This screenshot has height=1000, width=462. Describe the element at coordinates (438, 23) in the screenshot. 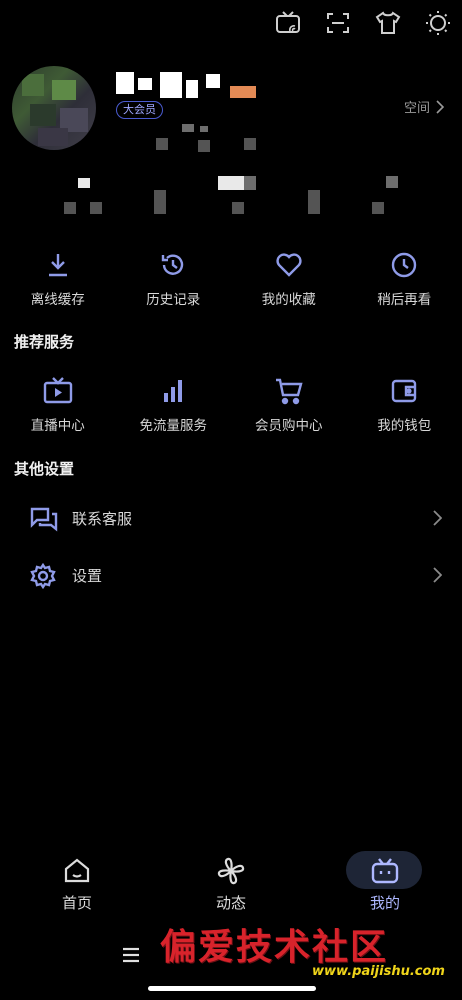

I see `theme-sun-icon` at that location.